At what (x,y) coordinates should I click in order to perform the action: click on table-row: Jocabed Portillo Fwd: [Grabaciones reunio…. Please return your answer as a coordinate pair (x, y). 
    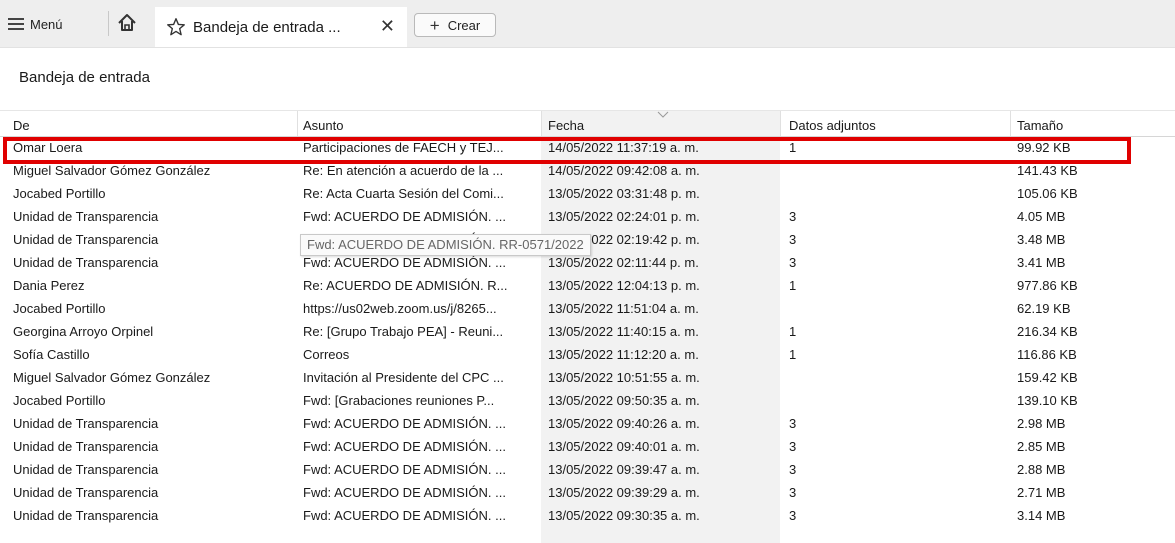
    Looking at the image, I should click on (587, 400).